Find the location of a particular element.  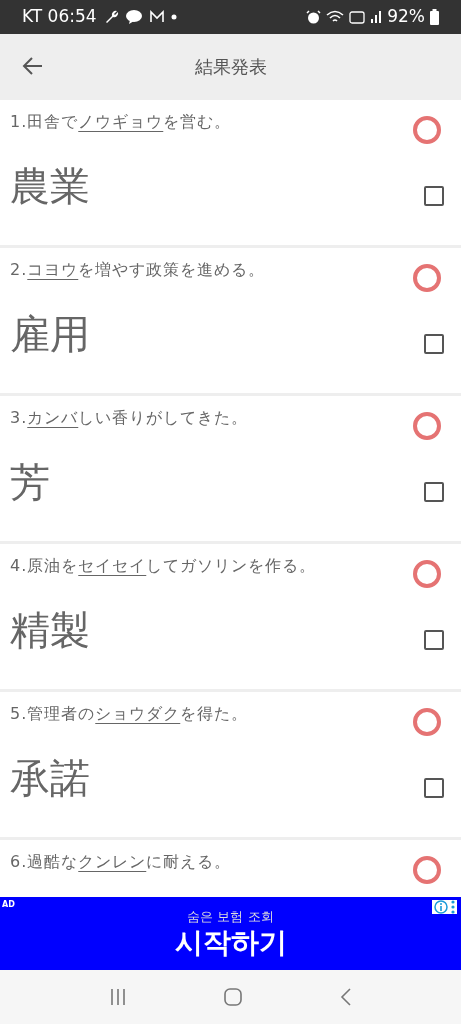

question-text: 1.田舎でノウギョウ を営む。 is located at coordinates (121, 122).